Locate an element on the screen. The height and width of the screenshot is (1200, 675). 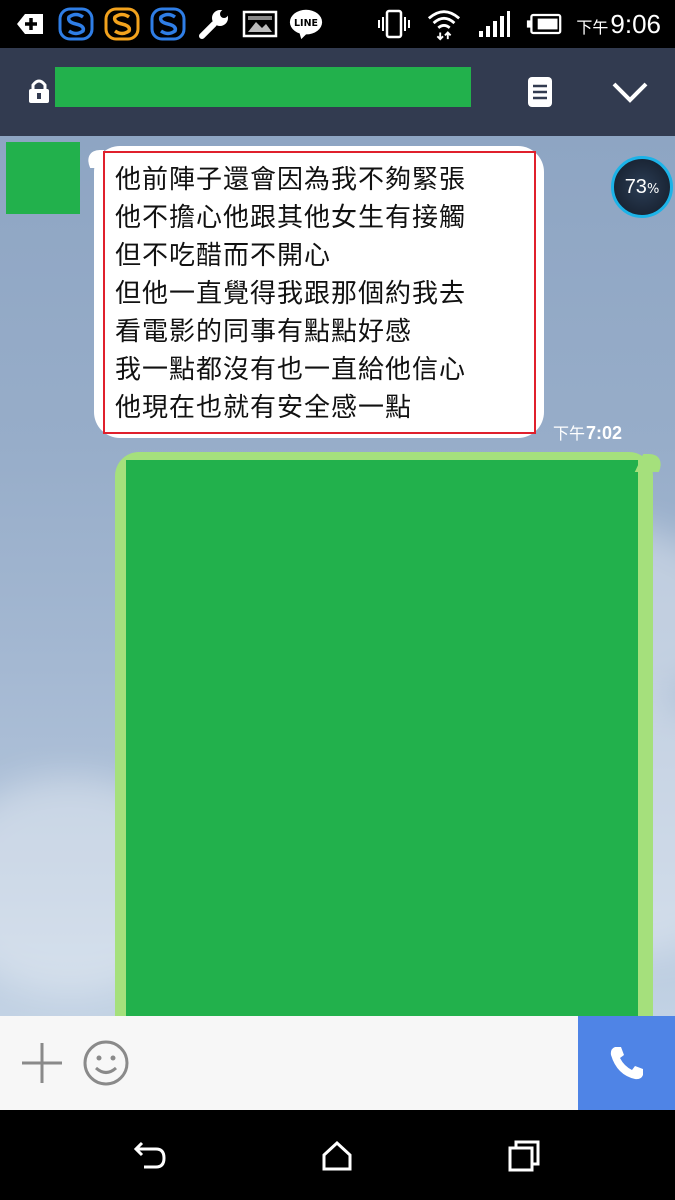
system-status-icons: 下午 9:06 is located at coordinates (518, 24).